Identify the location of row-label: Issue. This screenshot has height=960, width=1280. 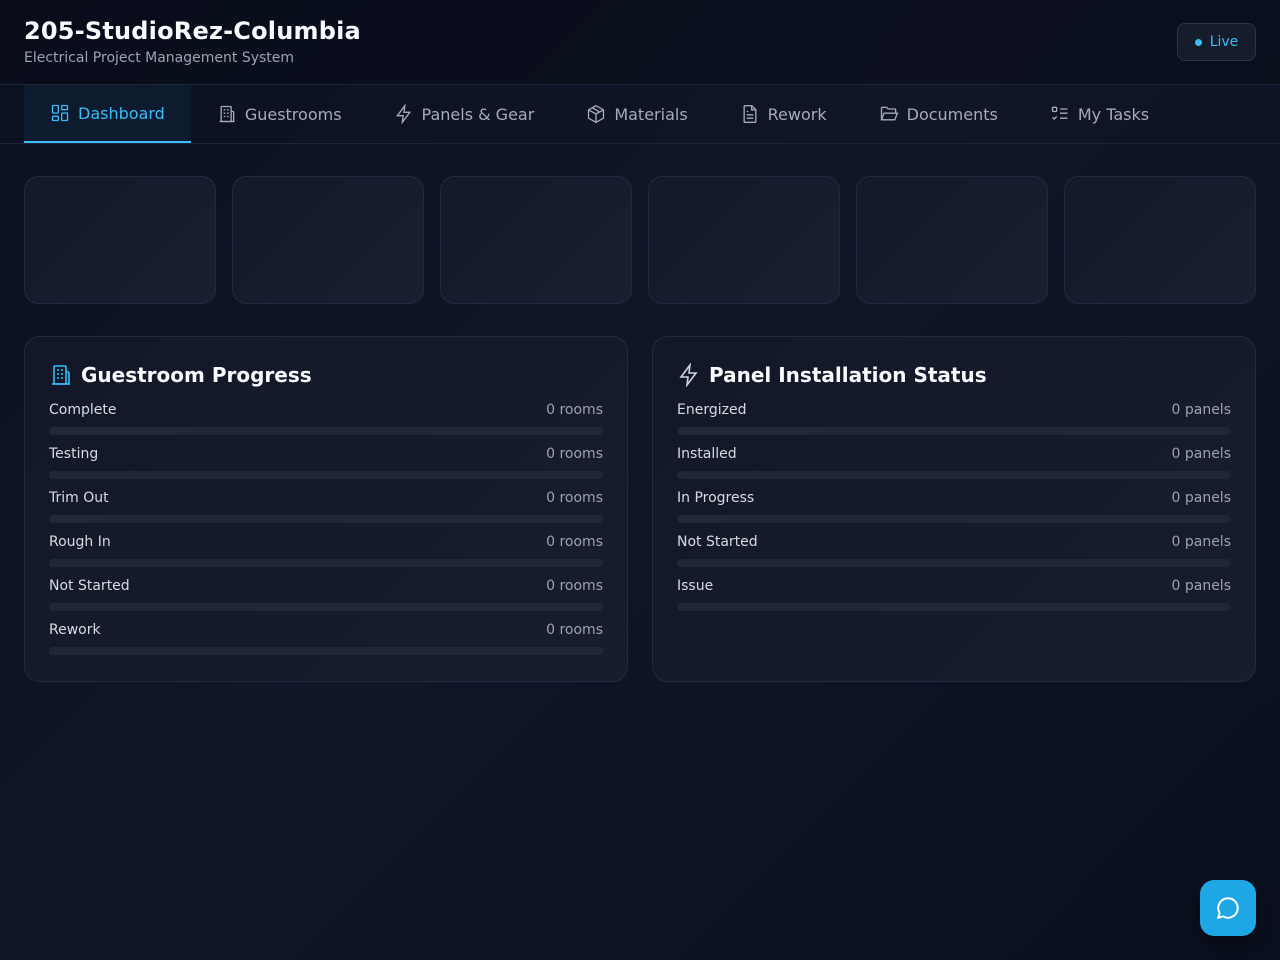
(695, 586).